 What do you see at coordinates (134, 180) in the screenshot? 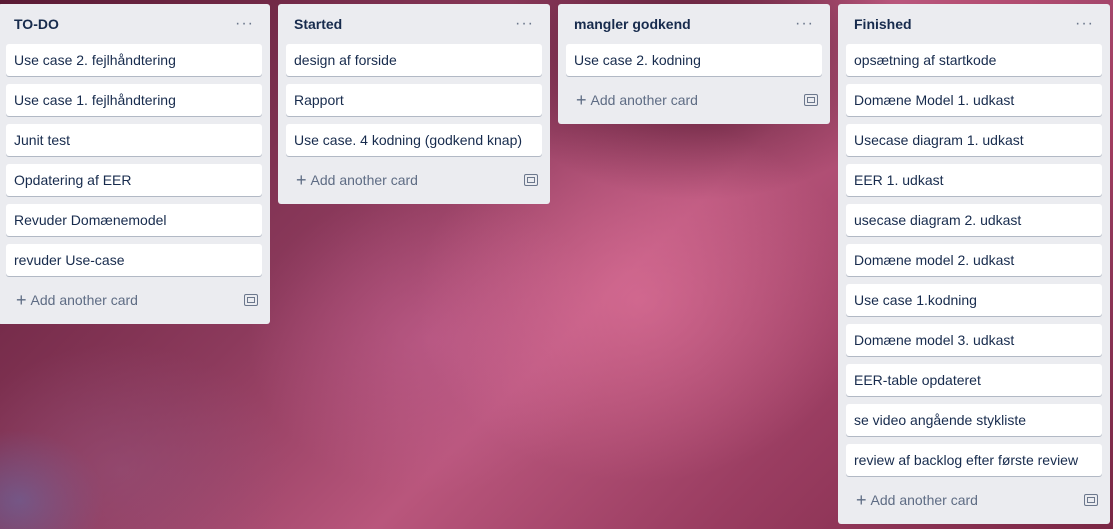
I see `card: Opdatering af EER` at bounding box center [134, 180].